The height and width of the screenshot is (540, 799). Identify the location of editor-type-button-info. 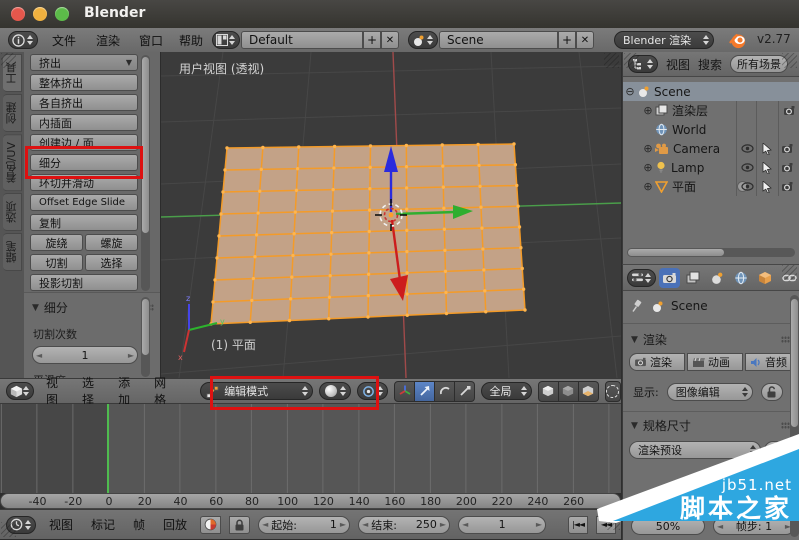
(23, 40).